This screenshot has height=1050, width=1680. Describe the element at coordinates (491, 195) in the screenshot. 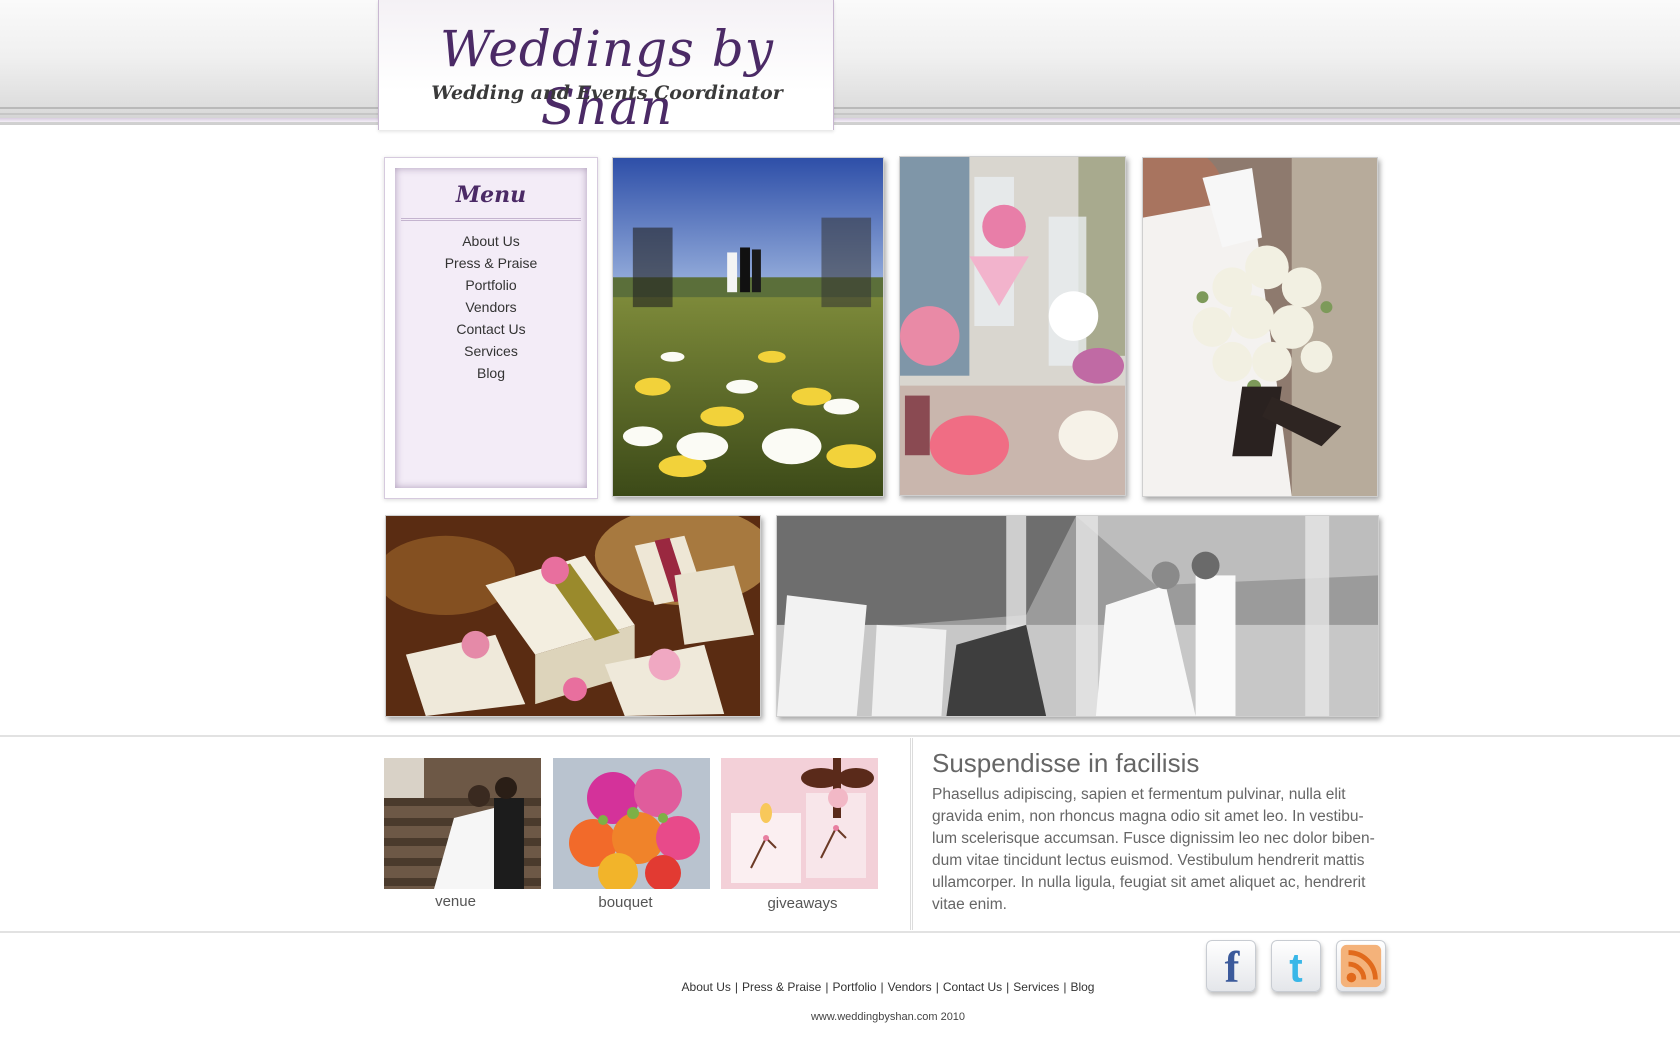

I see `menu-title: Menu` at that location.